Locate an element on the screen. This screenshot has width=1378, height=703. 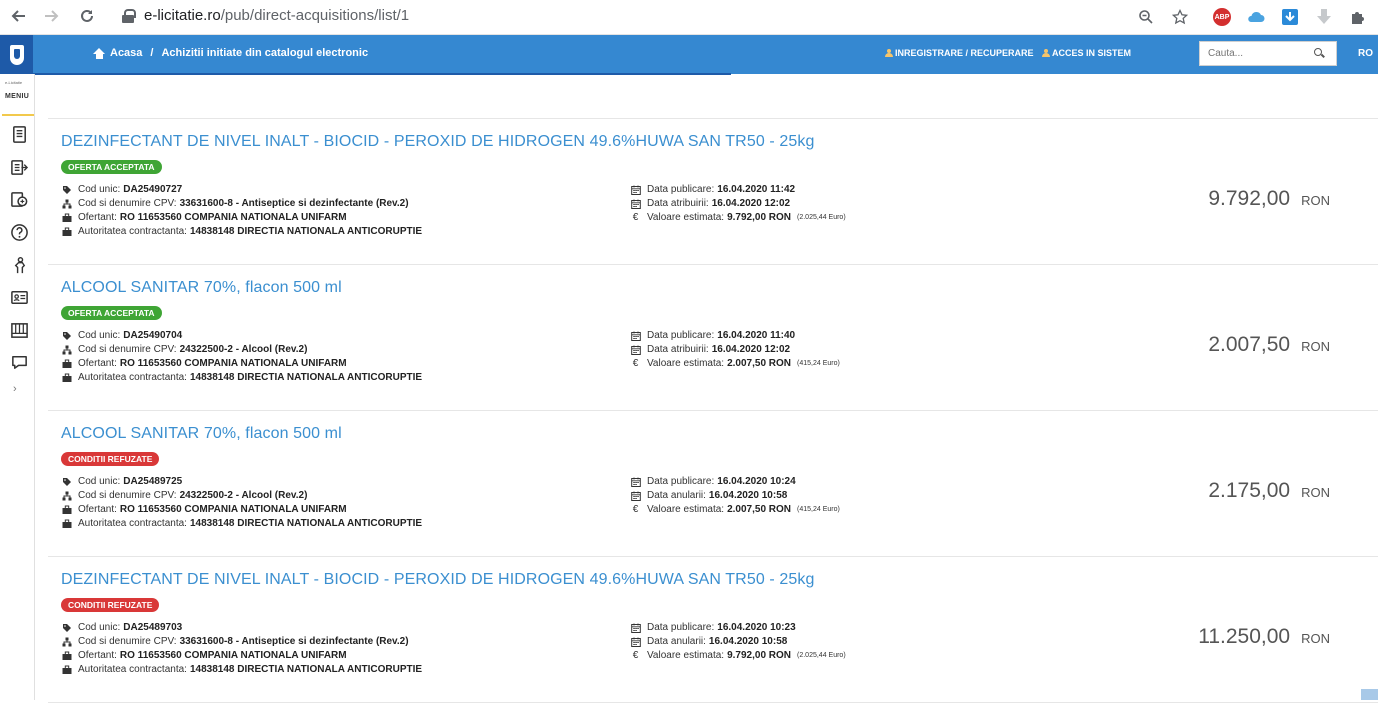
cod-unic-value: DA25490727 is located at coordinates (153, 189).